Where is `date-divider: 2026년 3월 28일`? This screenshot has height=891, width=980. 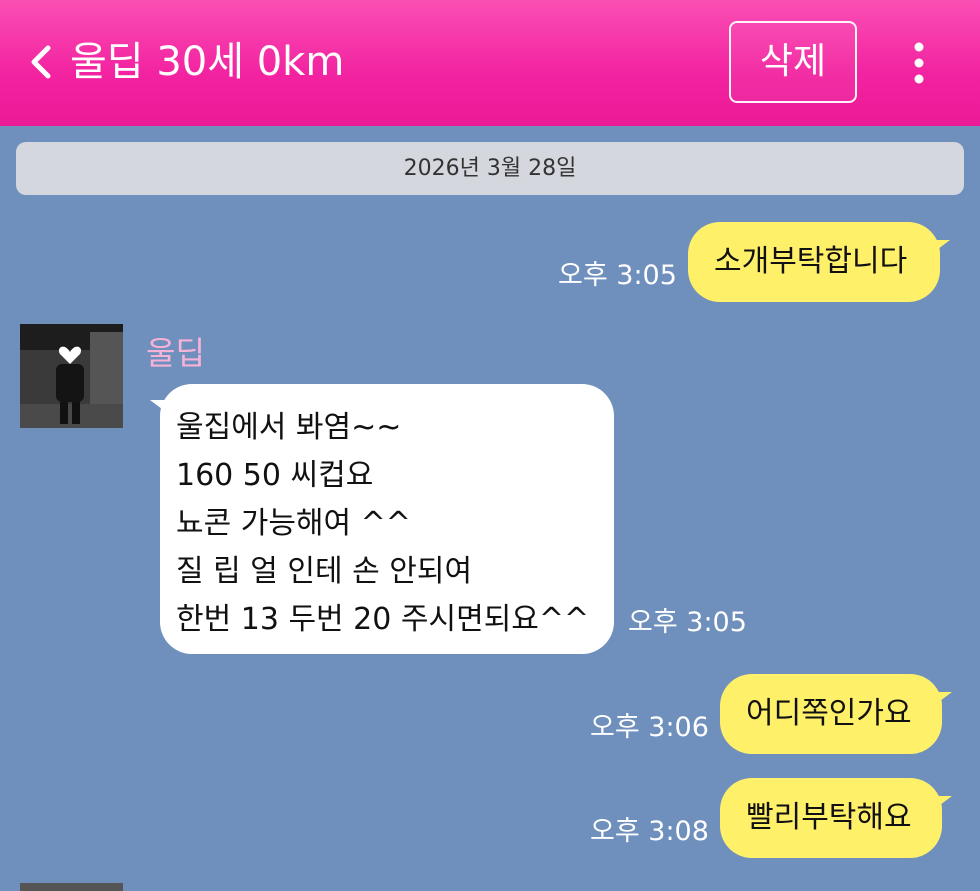 date-divider: 2026년 3월 28일 is located at coordinates (490, 168).